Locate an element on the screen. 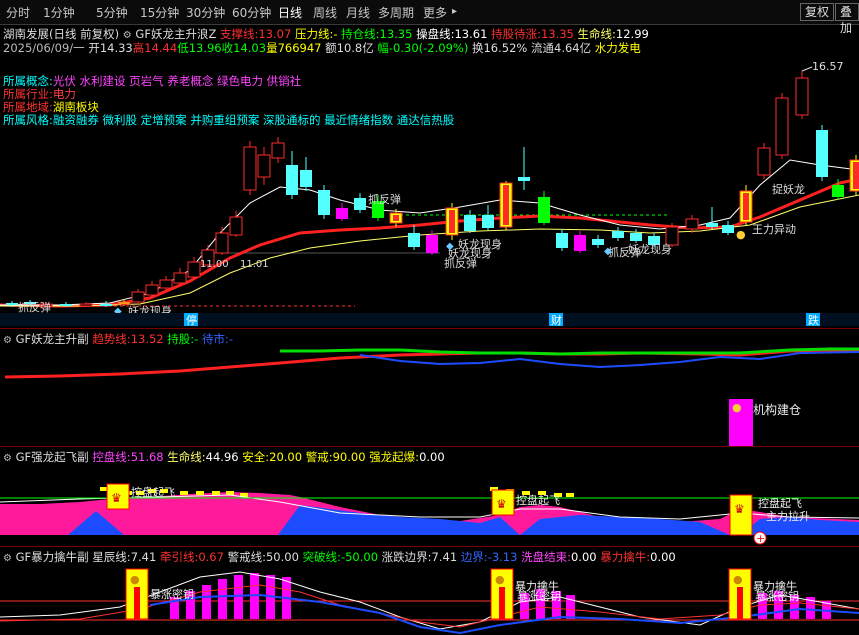 This screenshot has width=859, height=635. flag-label-1: 暴涨密钥 is located at coordinates (172, 594).